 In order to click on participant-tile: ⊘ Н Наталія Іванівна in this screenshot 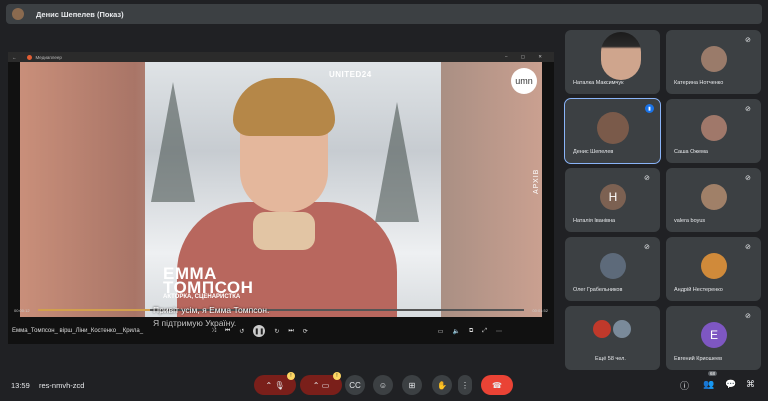, I will do `click(612, 200)`.